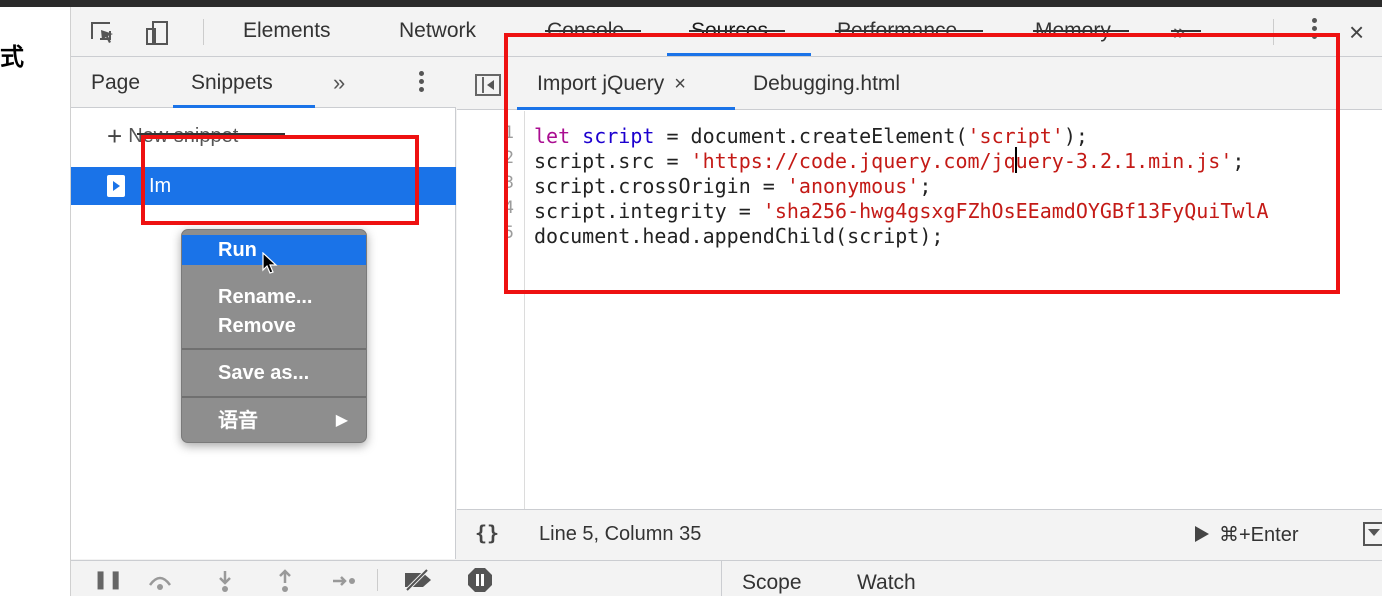 The height and width of the screenshot is (596, 1382). Describe the element at coordinates (160, 581) in the screenshot. I see `step-over-icon` at that location.